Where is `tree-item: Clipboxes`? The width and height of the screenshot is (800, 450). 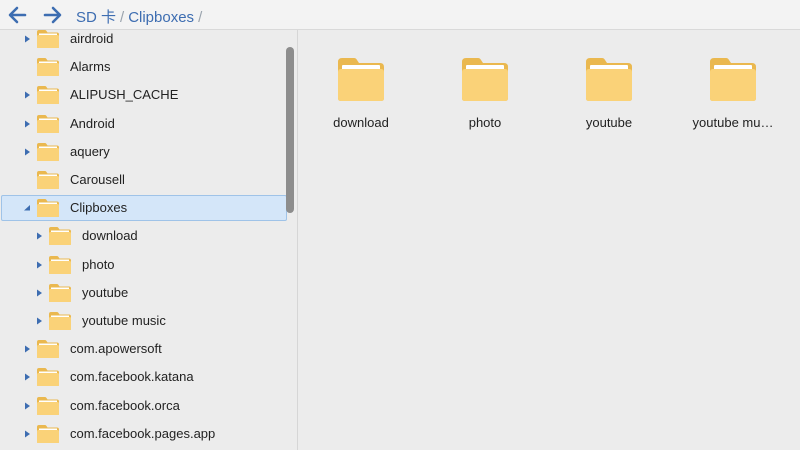
tree-item: Clipboxes is located at coordinates (148, 208).